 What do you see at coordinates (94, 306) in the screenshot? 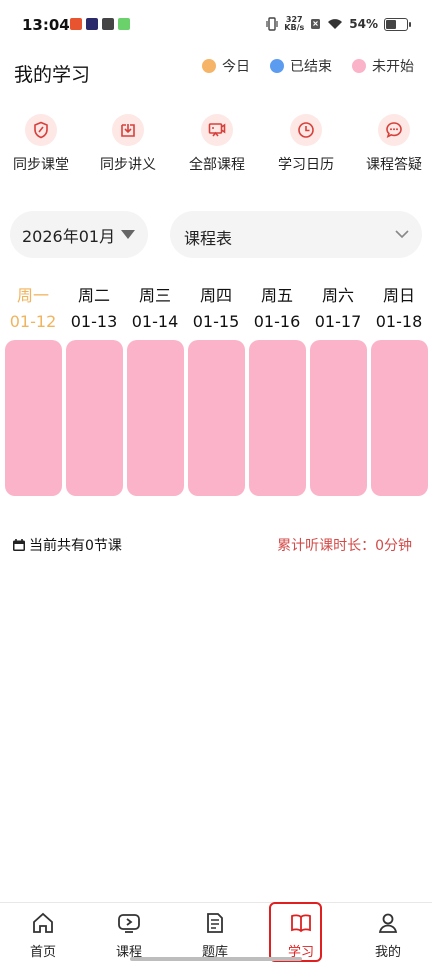
I see `day-column: 周二 01-13` at bounding box center [94, 306].